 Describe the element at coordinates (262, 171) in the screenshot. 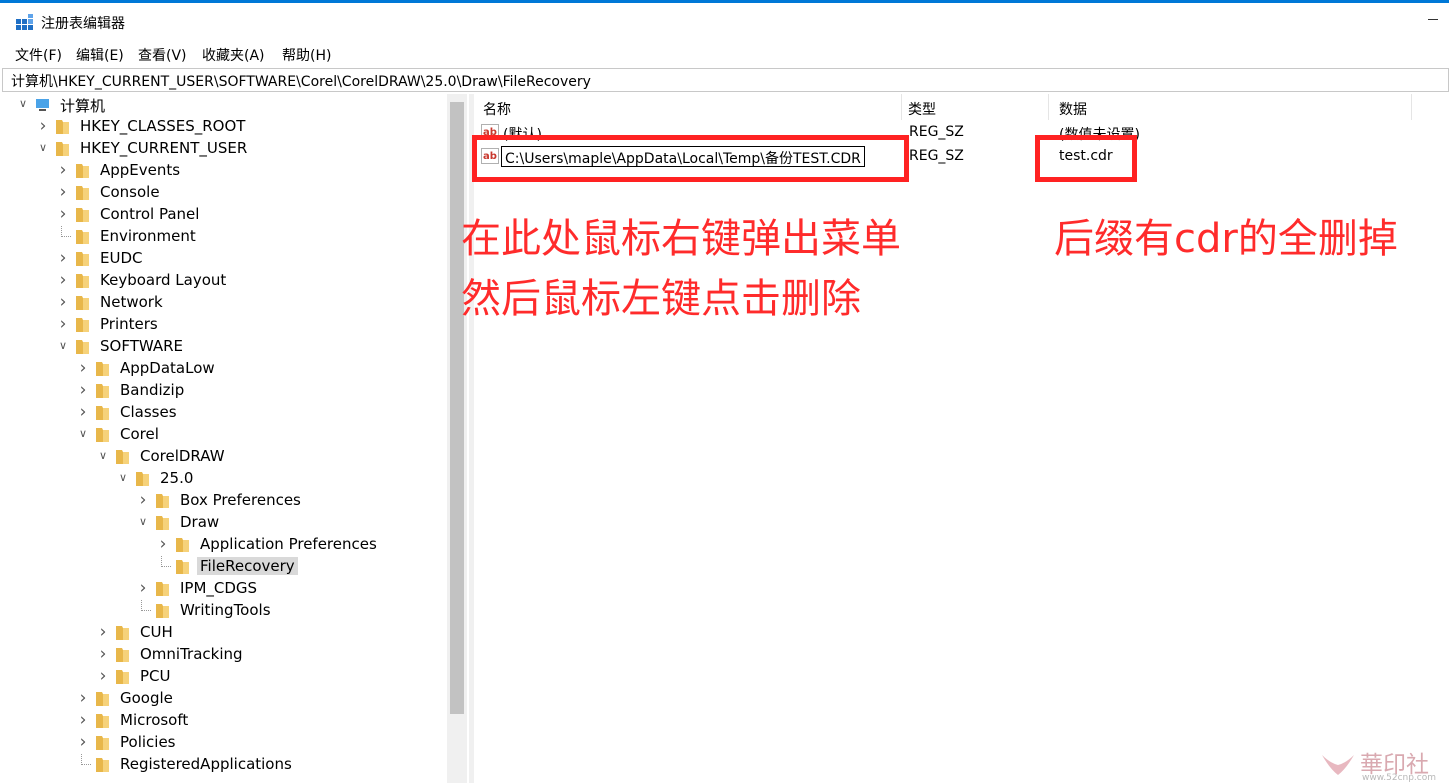

I see `tree-node: › AppEvents` at that location.